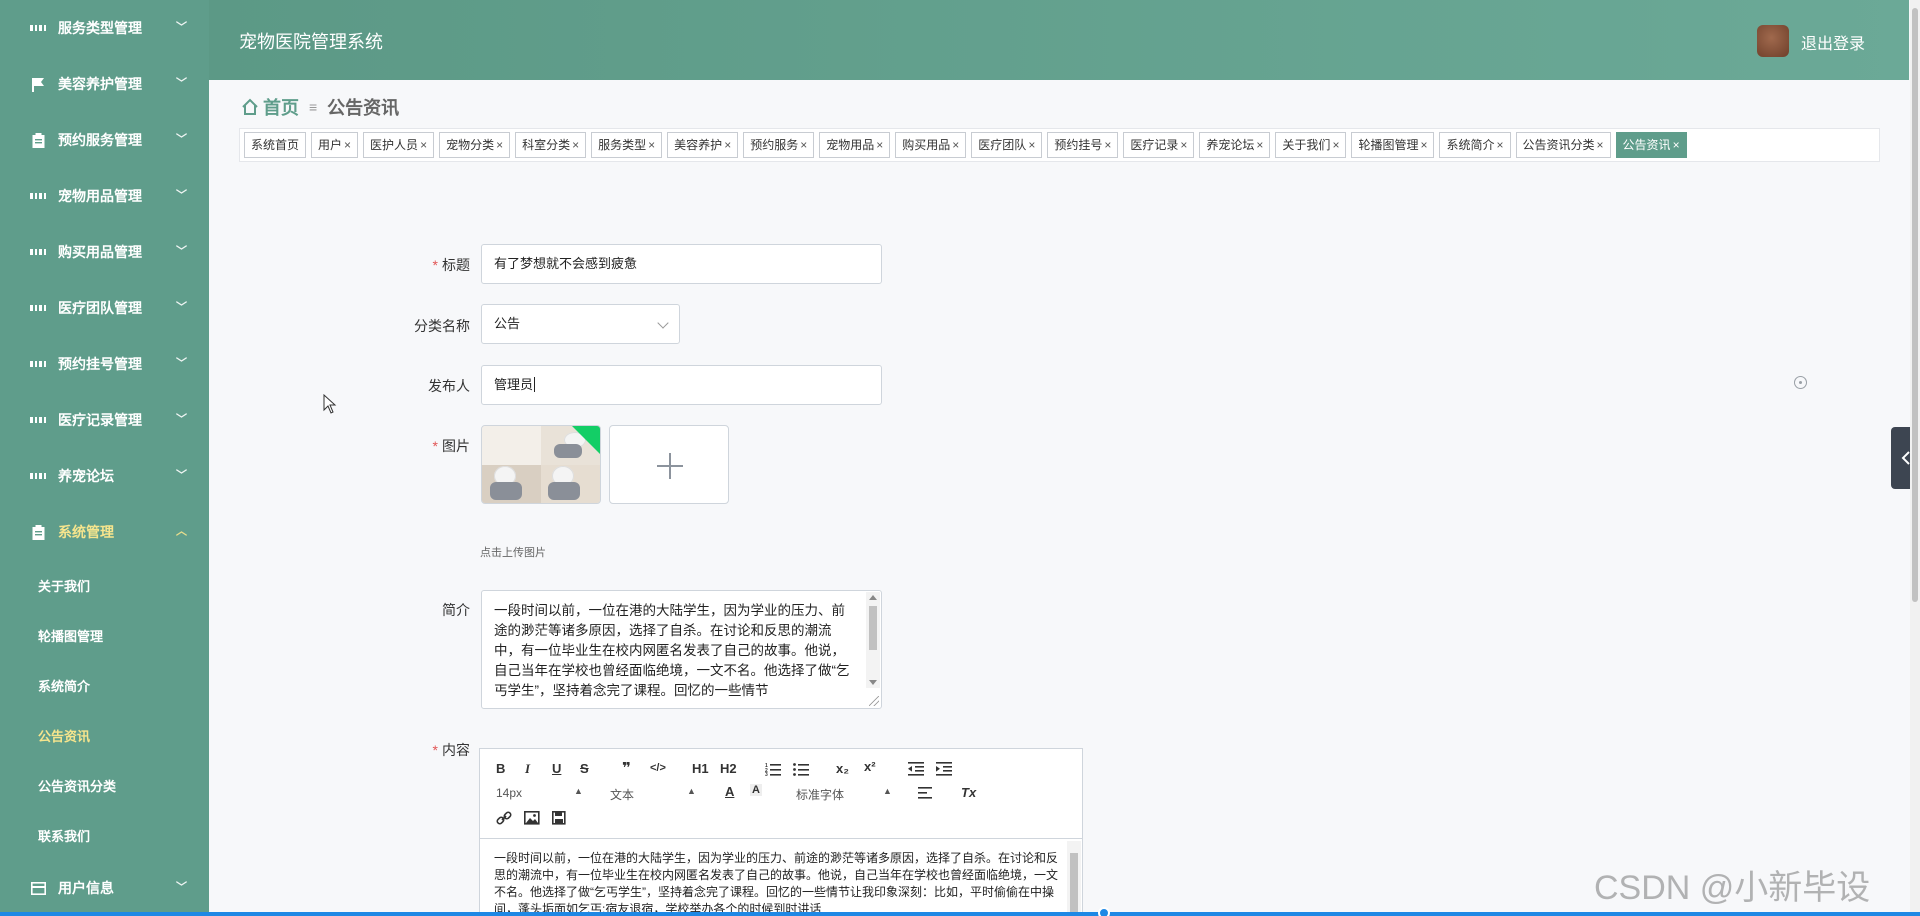 This screenshot has width=1920, height=916. Describe the element at coordinates (335, 145) in the screenshot. I see `tab-tag: 用户 ×` at that location.